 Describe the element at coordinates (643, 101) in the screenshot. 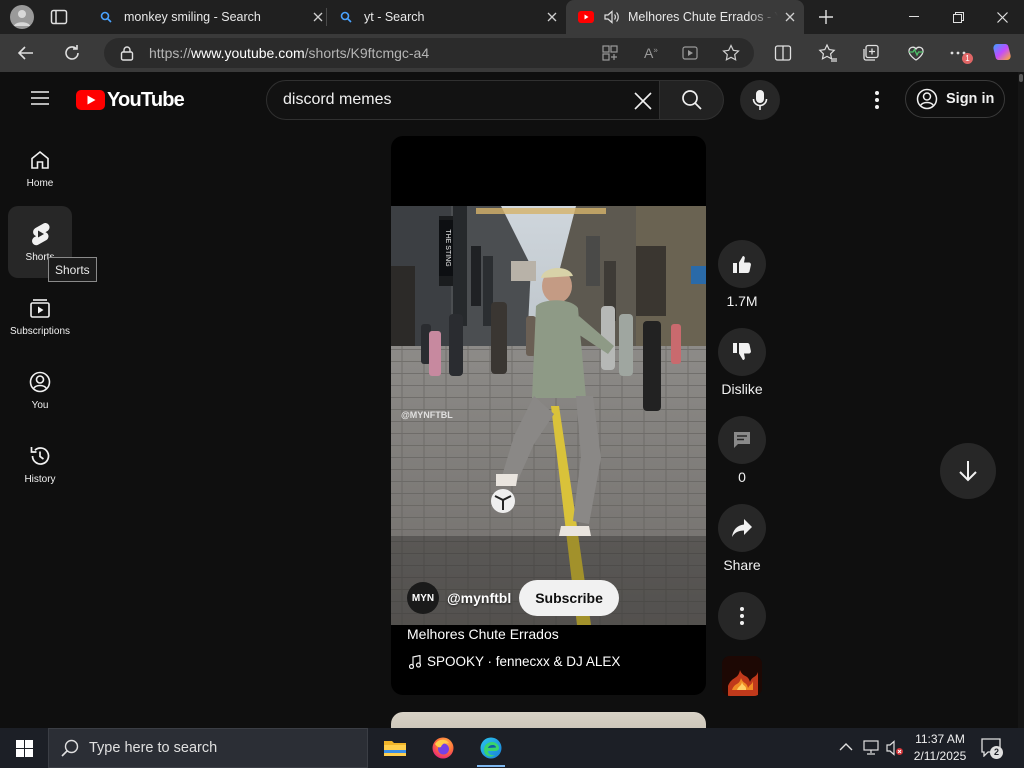

I see `clear-search-icon` at that location.